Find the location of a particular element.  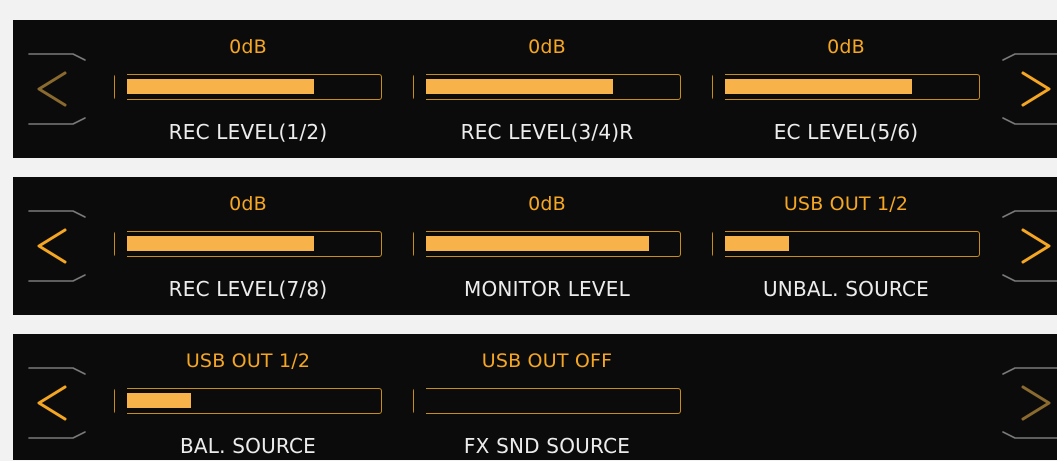

slot-label: UNBAL. SOURCE is located at coordinates (846, 289).